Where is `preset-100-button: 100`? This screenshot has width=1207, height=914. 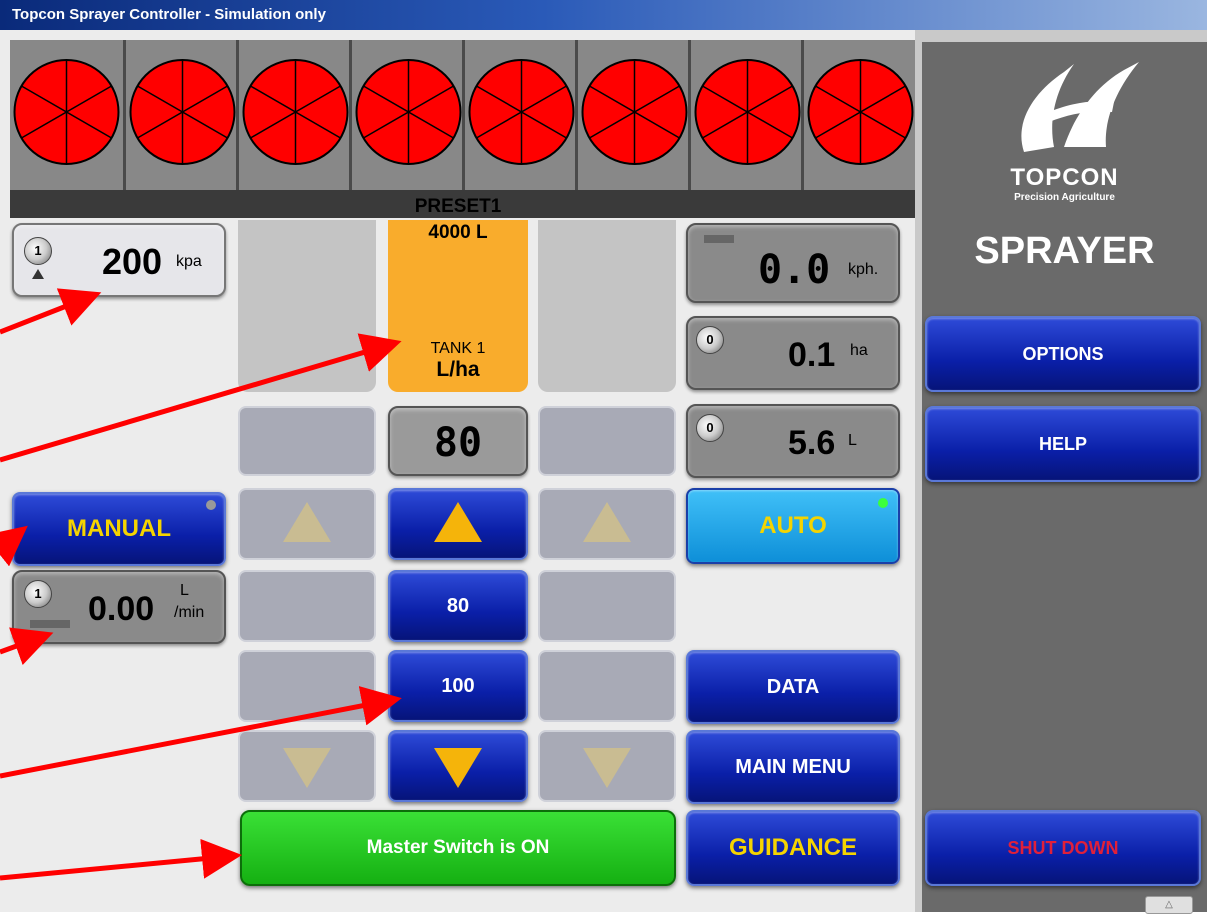 preset-100-button: 100 is located at coordinates (458, 686).